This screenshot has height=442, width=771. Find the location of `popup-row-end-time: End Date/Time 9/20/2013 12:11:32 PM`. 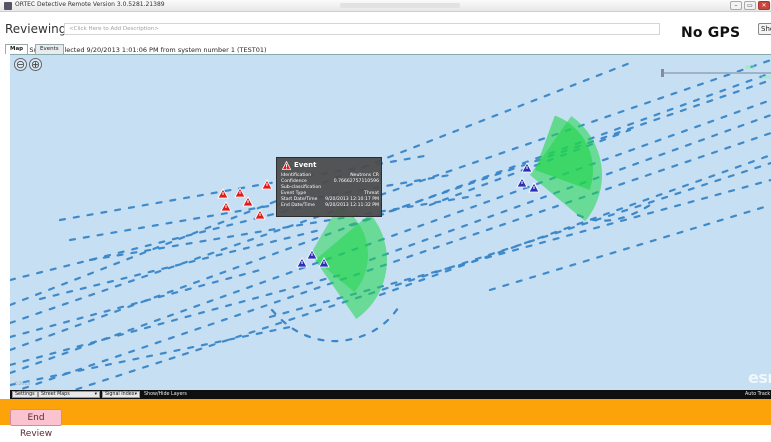

popup-row-end-time: End Date/Time 9/20/2013 12:11:32 PM is located at coordinates (330, 205).